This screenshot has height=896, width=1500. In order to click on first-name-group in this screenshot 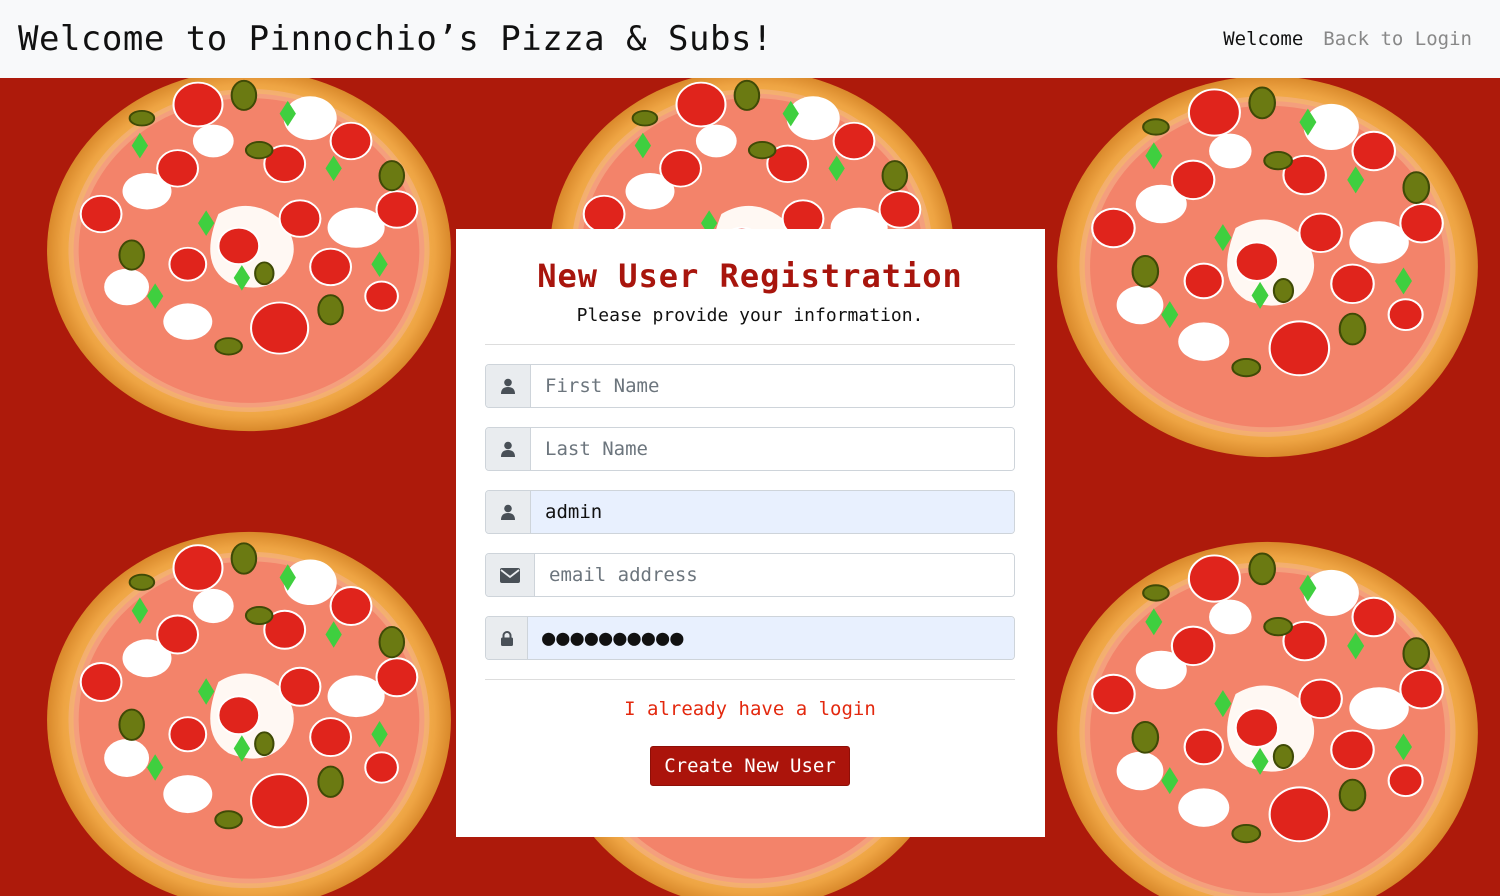, I will do `click(750, 386)`.